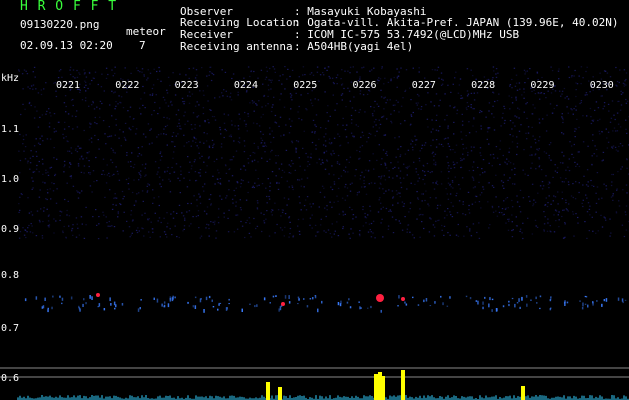 This screenshot has width=629, height=400. I want to click on file-name: 09130220.png, so click(60, 24).